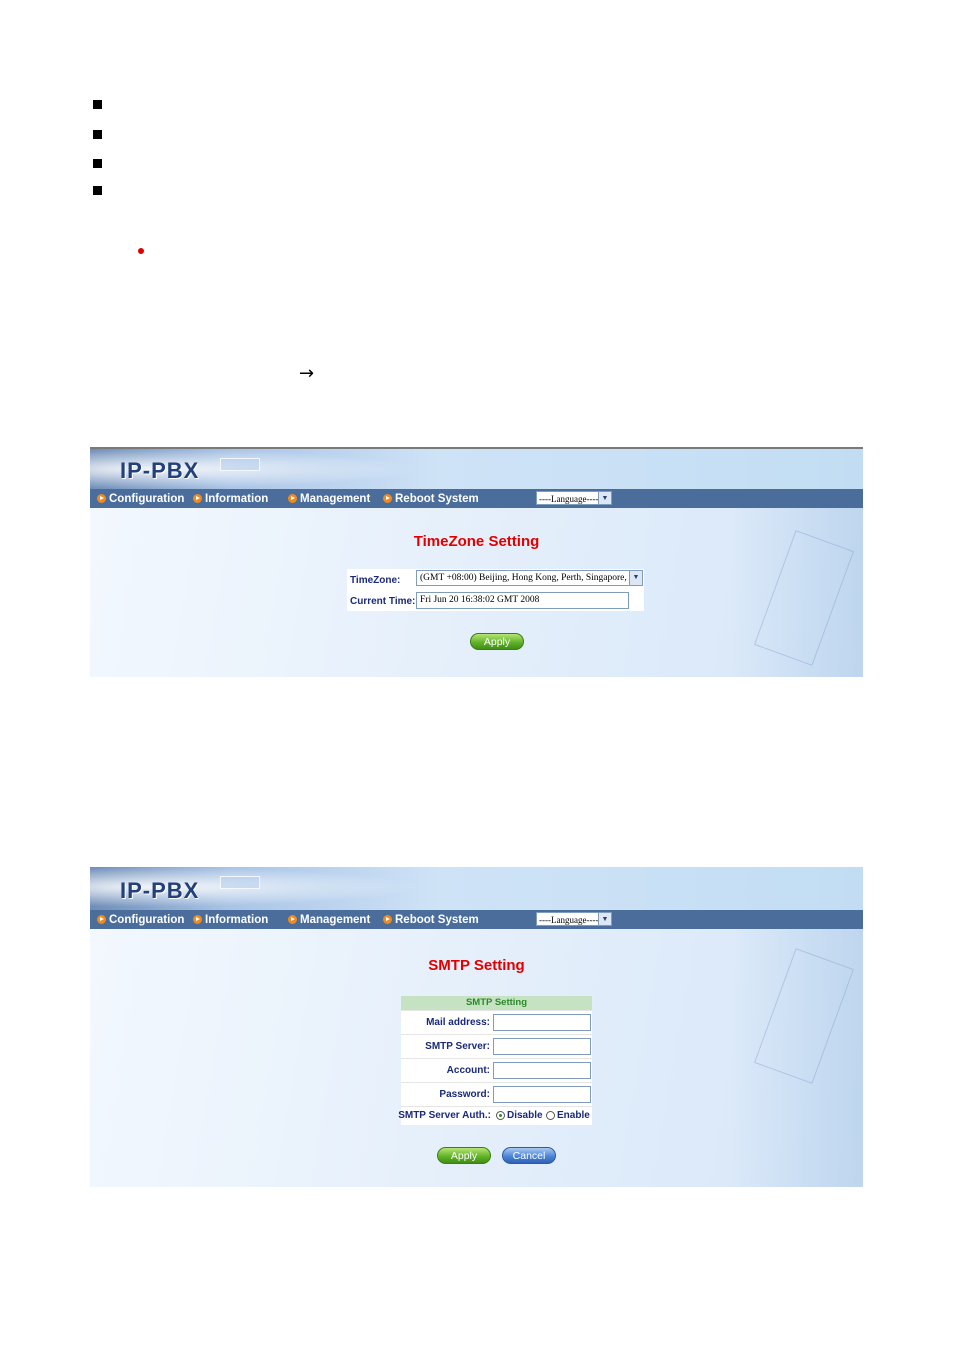 This screenshot has height=1350, width=954. What do you see at coordinates (542, 1046) in the screenshot?
I see `smtp-server-input` at bounding box center [542, 1046].